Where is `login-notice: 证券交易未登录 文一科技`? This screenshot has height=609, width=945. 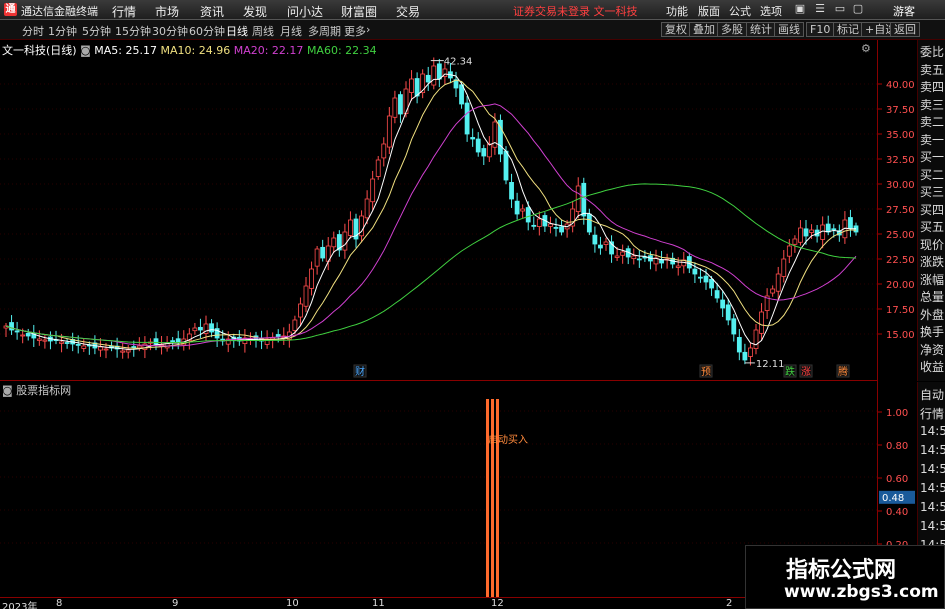 login-notice: 证券交易未登录 文一科技 is located at coordinates (575, 11).